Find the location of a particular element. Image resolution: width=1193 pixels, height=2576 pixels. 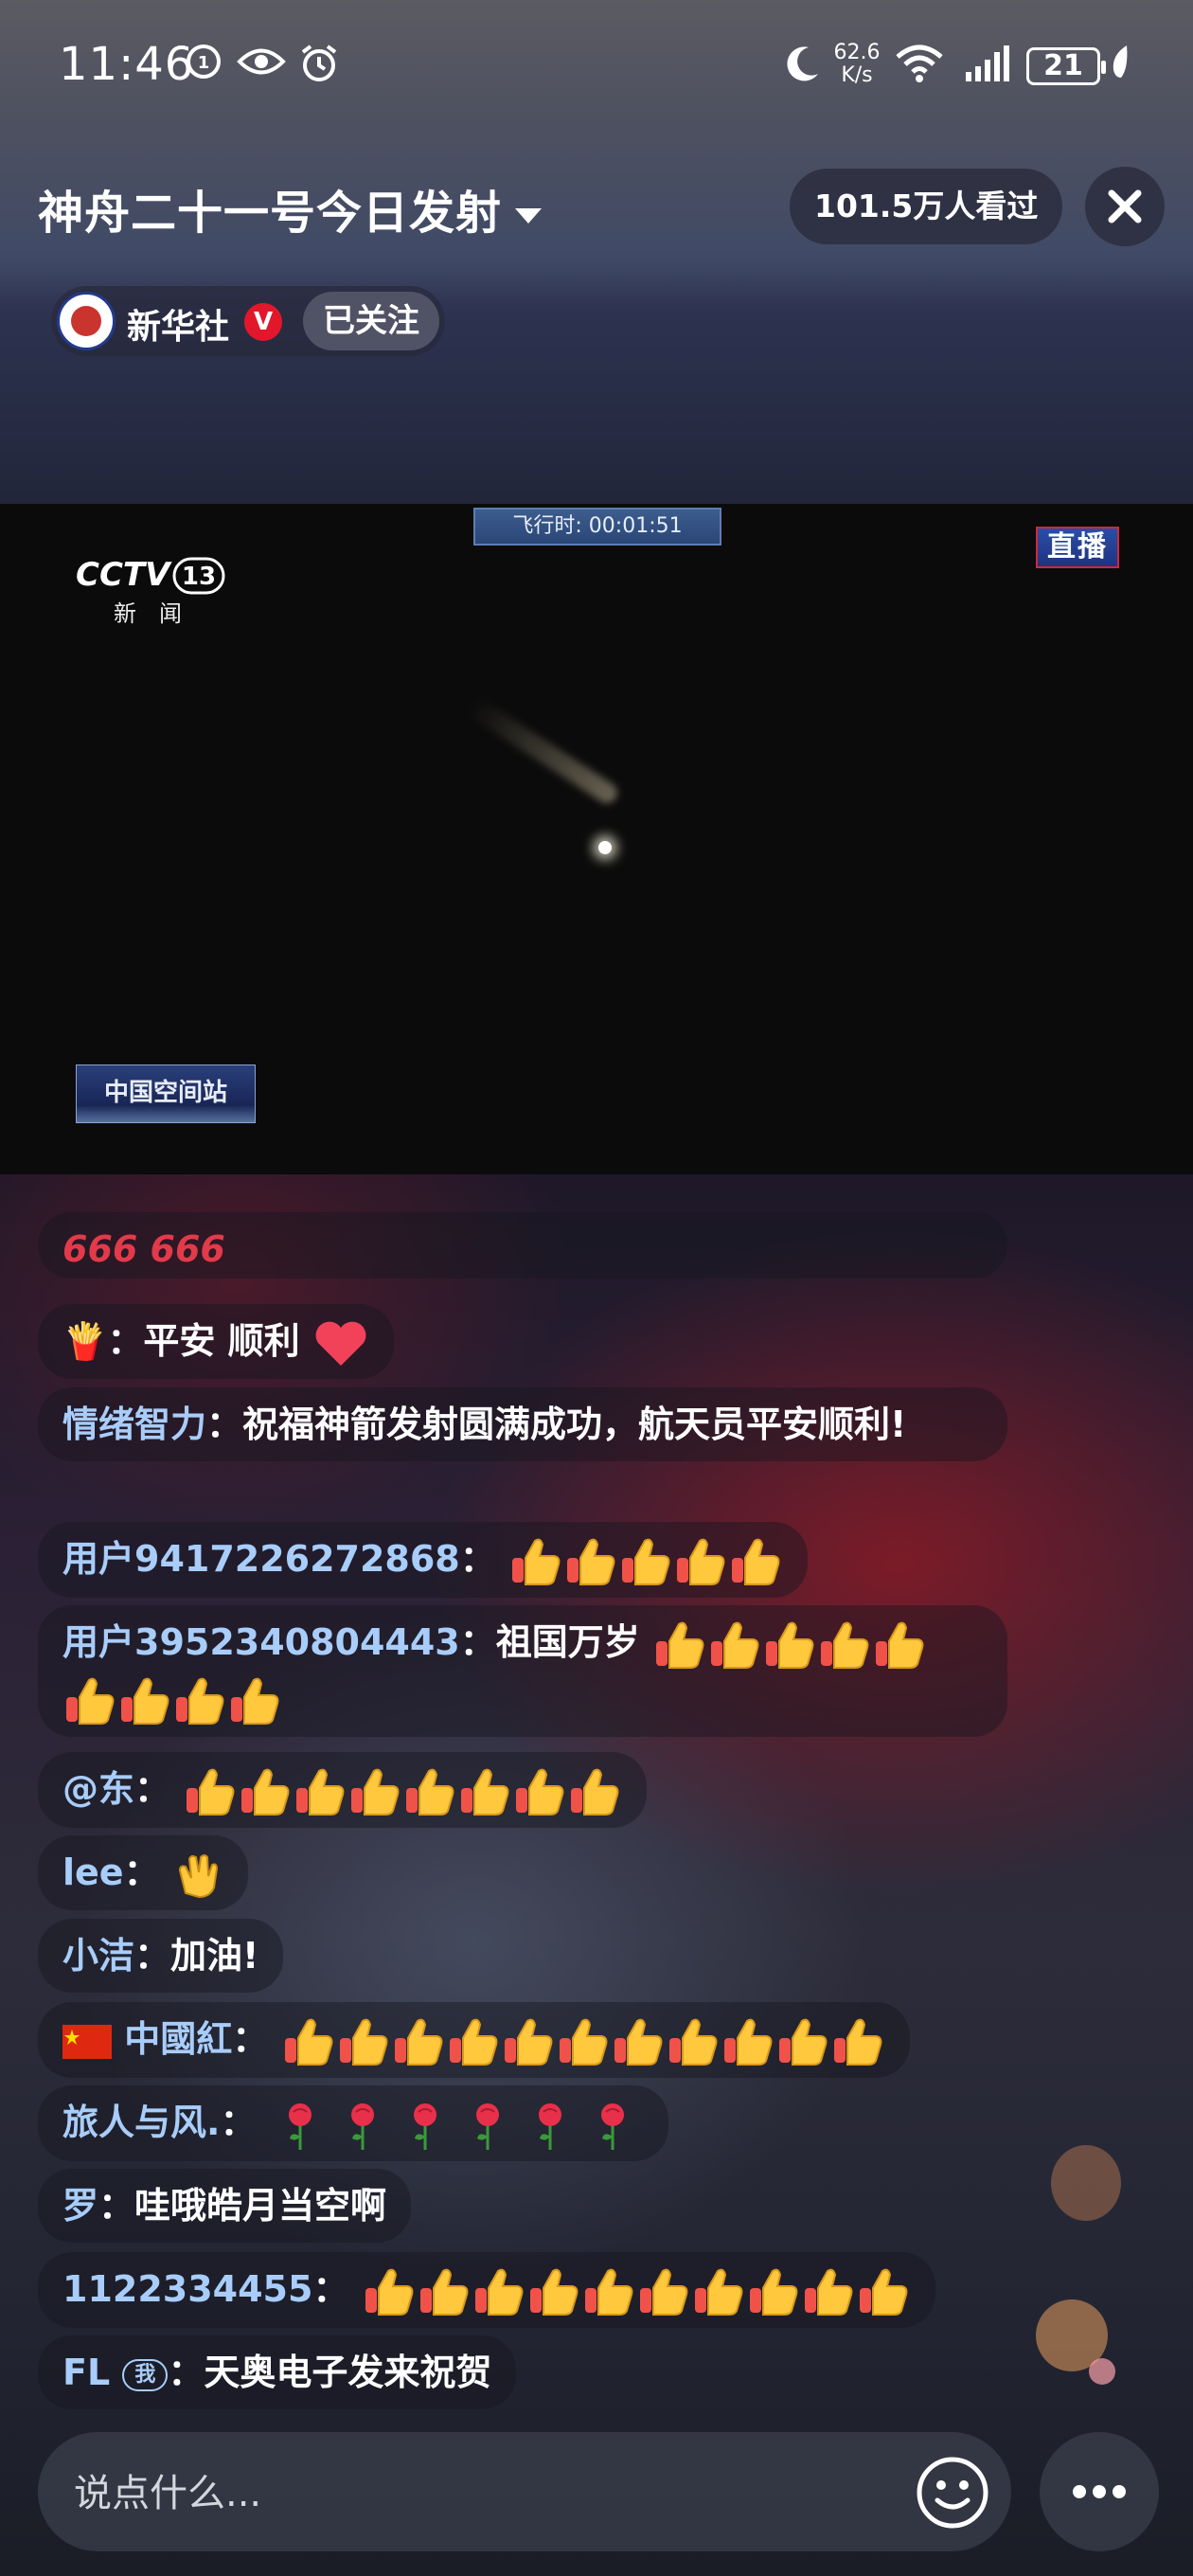

chat-message: 罗：哇哦皓月当空啊 is located at coordinates (225, 2206).